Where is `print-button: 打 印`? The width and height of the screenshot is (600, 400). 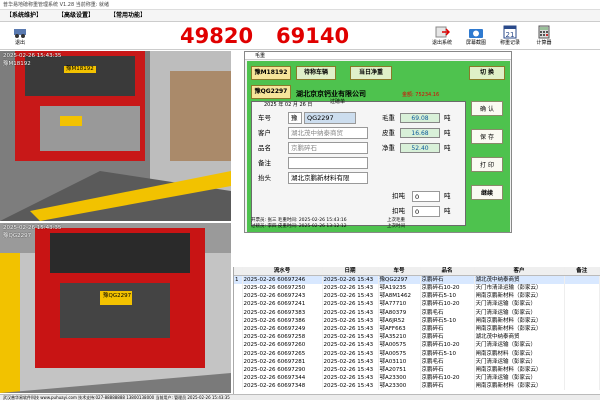
print-button: 打 印 is located at coordinates (487, 164).